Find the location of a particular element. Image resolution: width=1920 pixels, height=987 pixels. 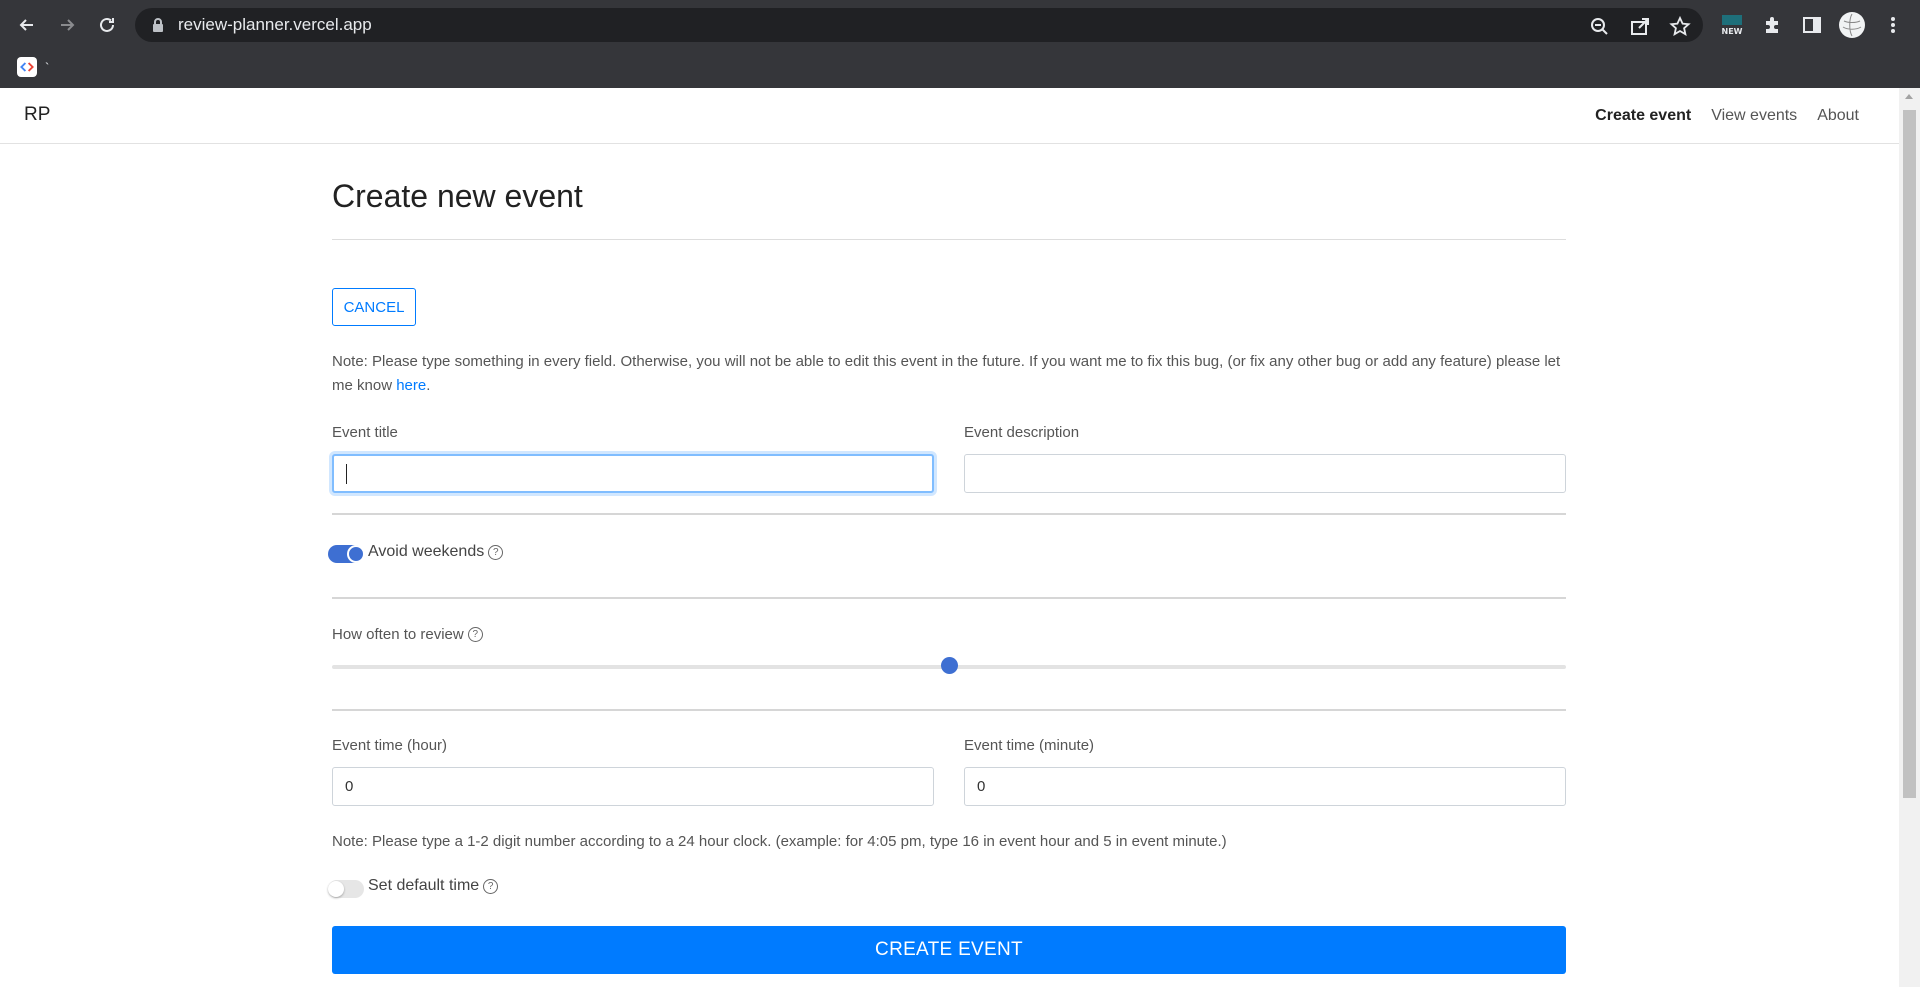

zoom-icon is located at coordinates (1600, 26).